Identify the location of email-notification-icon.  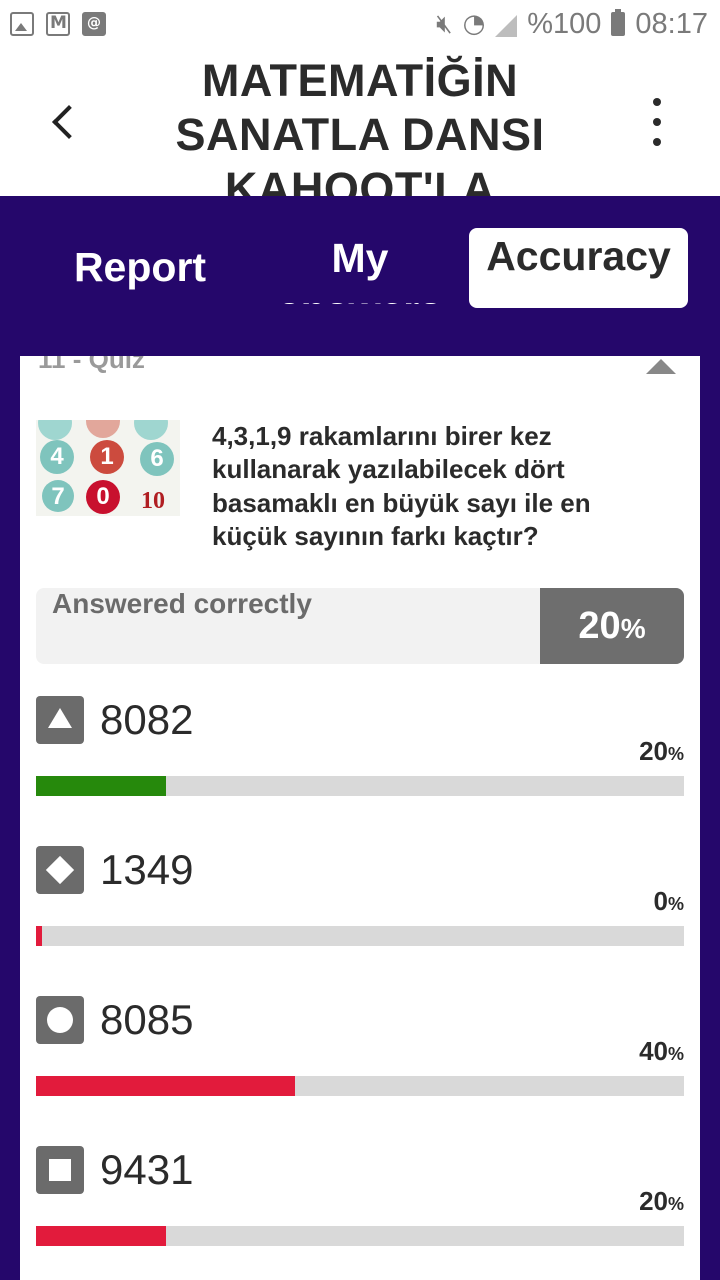
(94, 24).